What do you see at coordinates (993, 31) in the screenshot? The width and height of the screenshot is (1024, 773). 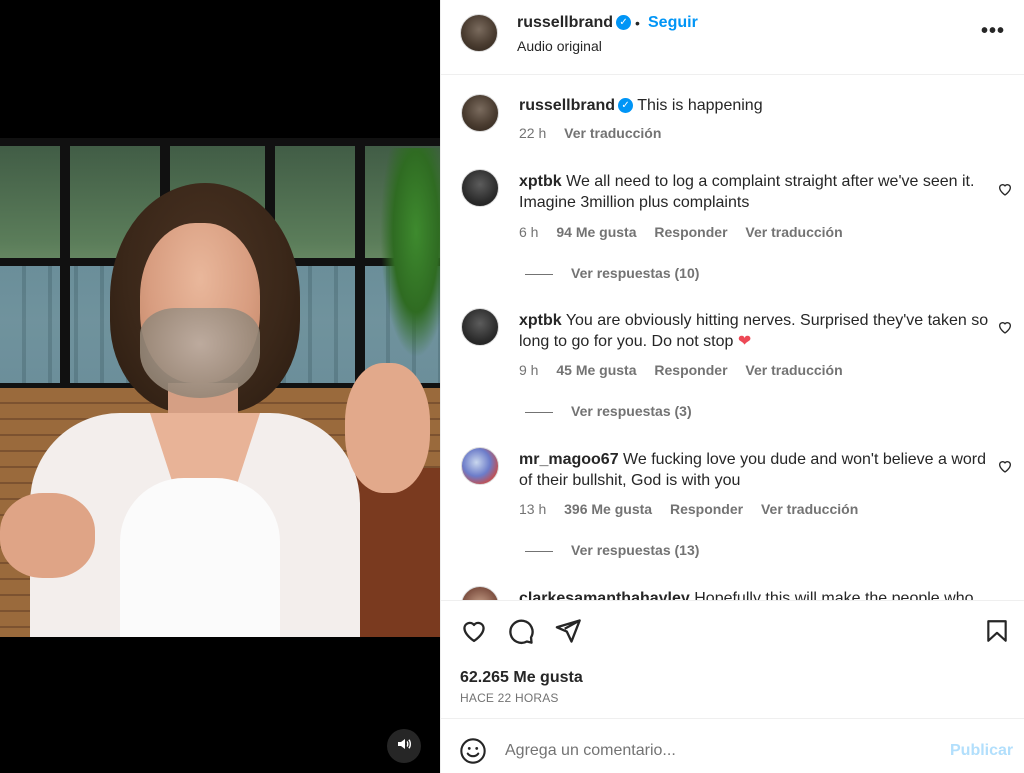 I see `more-options-icon: •••` at bounding box center [993, 31].